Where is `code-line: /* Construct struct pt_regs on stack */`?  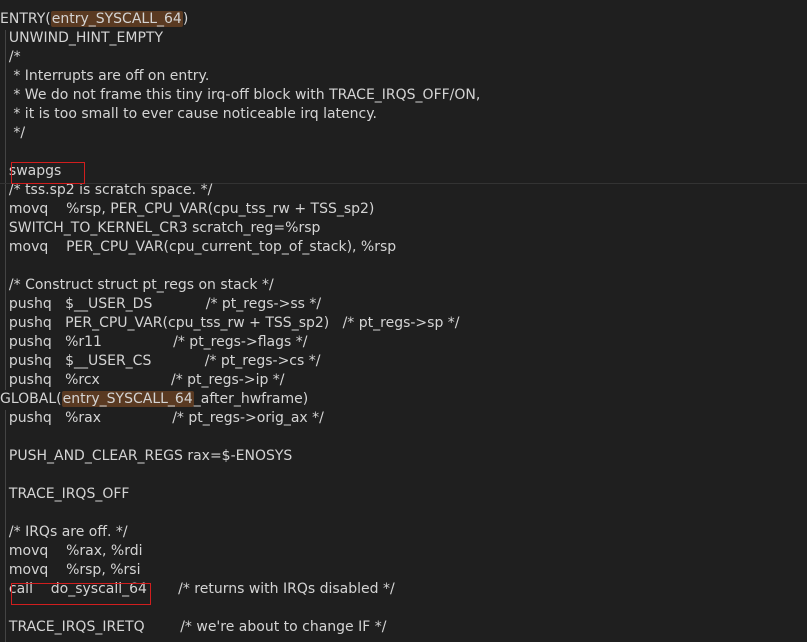 code-line: /* Construct struct pt_regs on stack */ is located at coordinates (403, 285).